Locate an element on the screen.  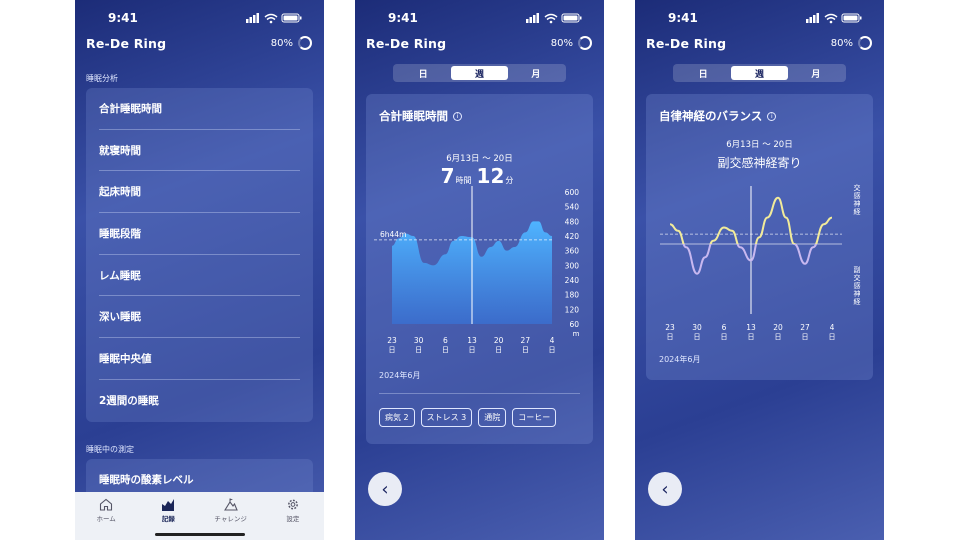
y-tick-label: 120 is located at coordinates (572, 309).